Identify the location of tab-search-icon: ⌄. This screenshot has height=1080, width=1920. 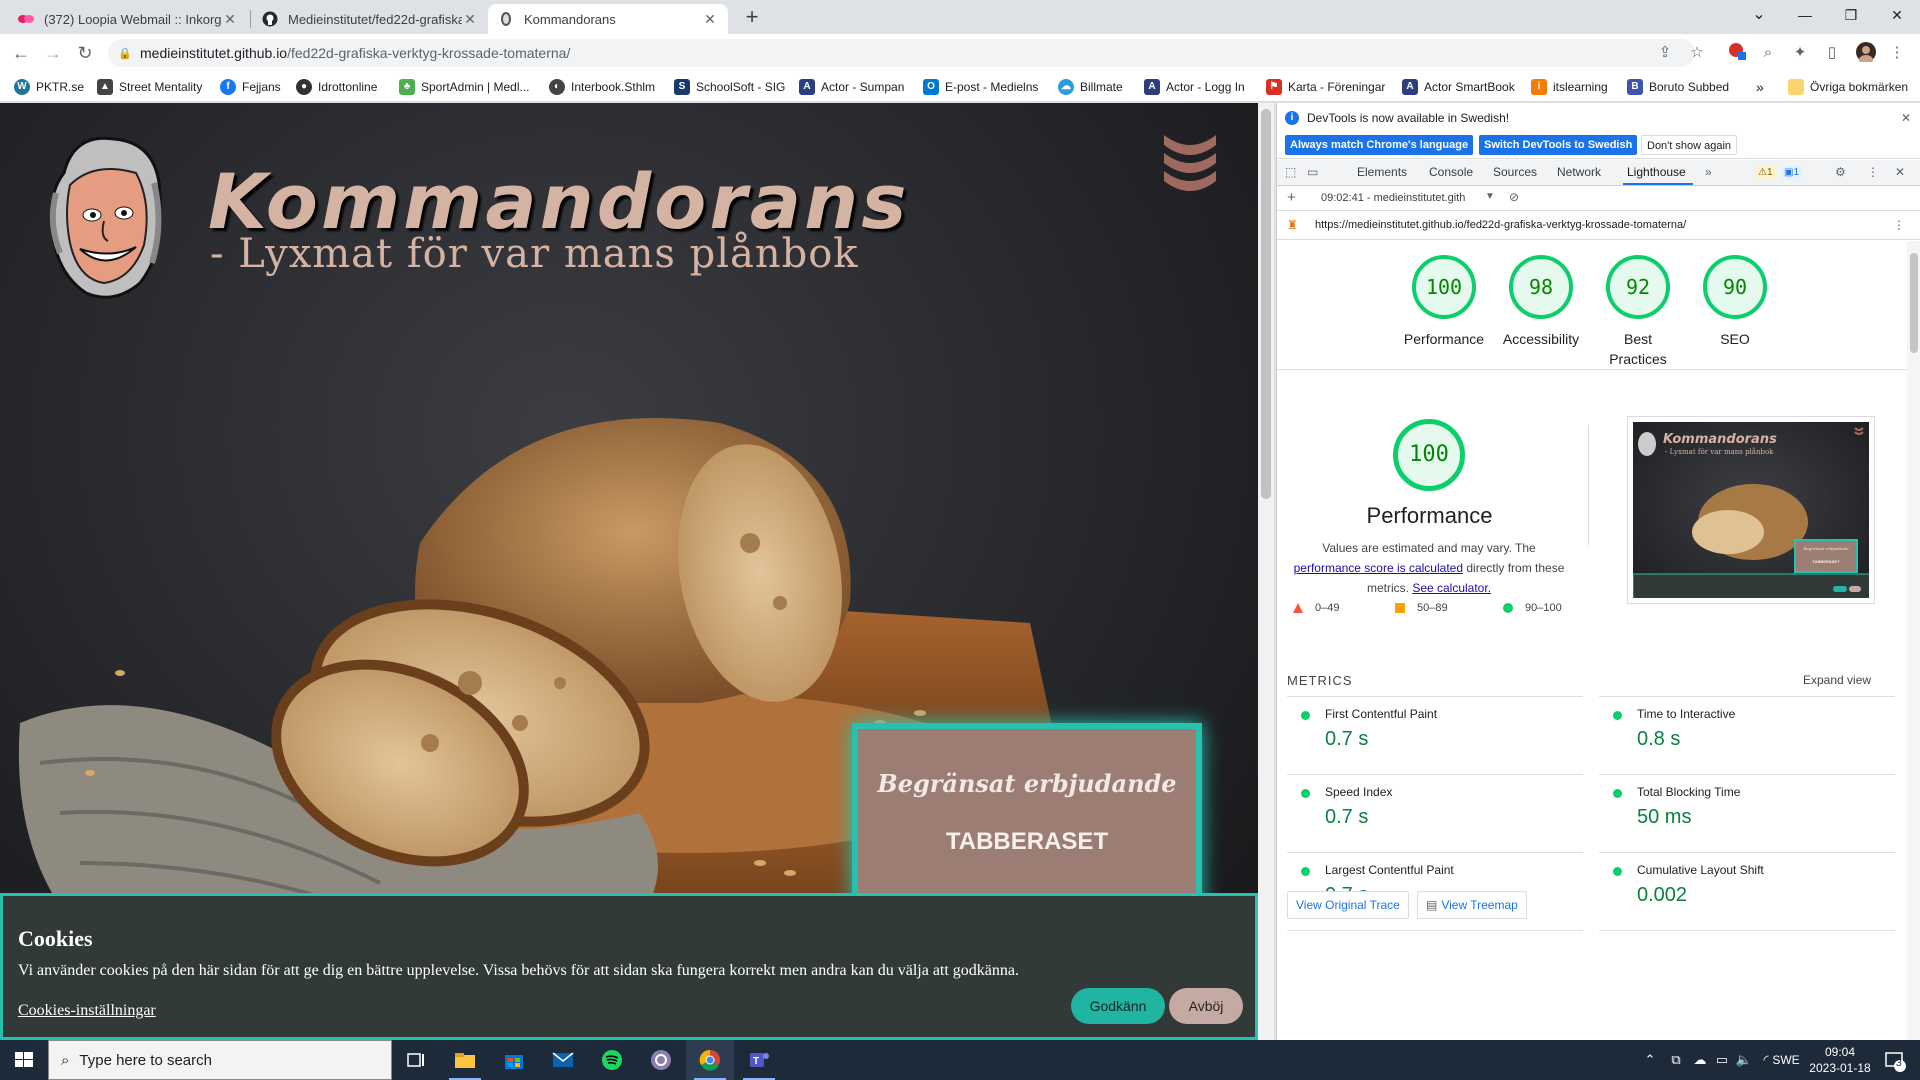
(1759, 15).